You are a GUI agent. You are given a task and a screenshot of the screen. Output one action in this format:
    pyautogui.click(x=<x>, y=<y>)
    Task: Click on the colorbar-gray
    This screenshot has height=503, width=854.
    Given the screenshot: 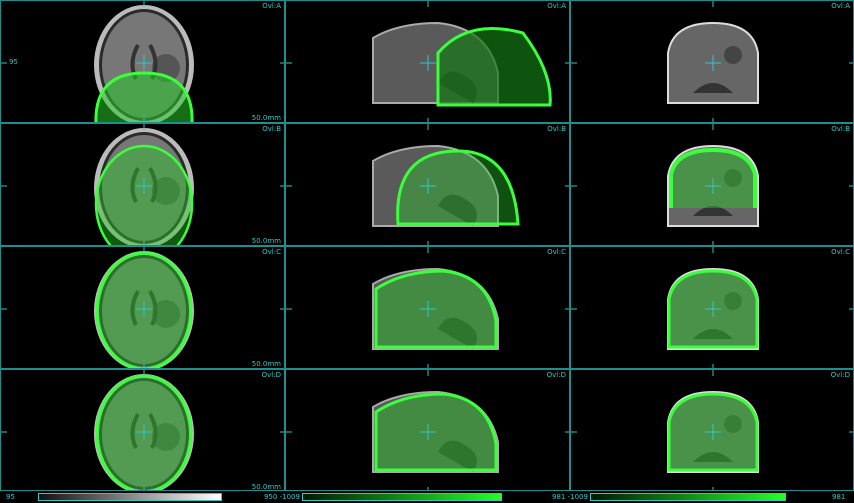 What is the action you would take?
    pyautogui.click(x=130, y=497)
    